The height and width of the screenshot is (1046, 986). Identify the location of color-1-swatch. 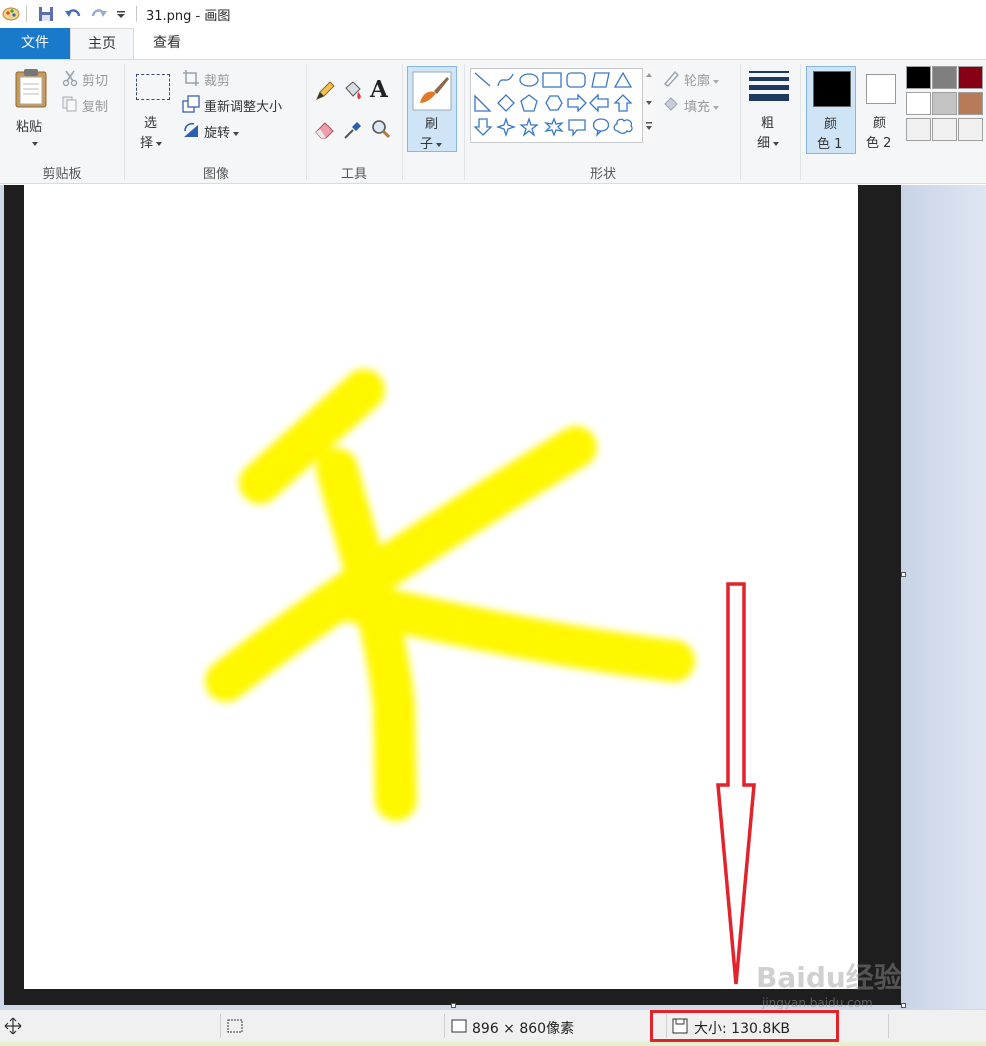
(832, 89).